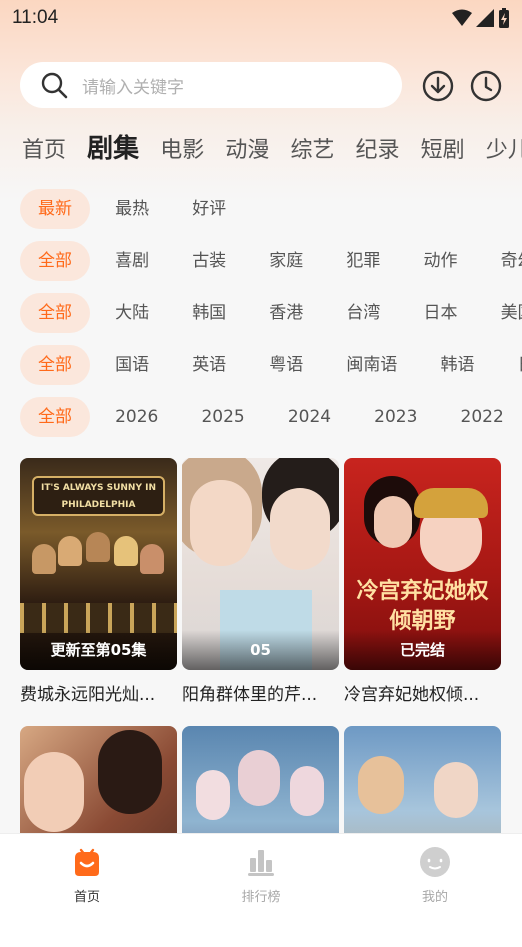 Image resolution: width=522 pixels, height=947 pixels. Describe the element at coordinates (44, 148) in the screenshot. I see `tab-home: 首页` at that location.